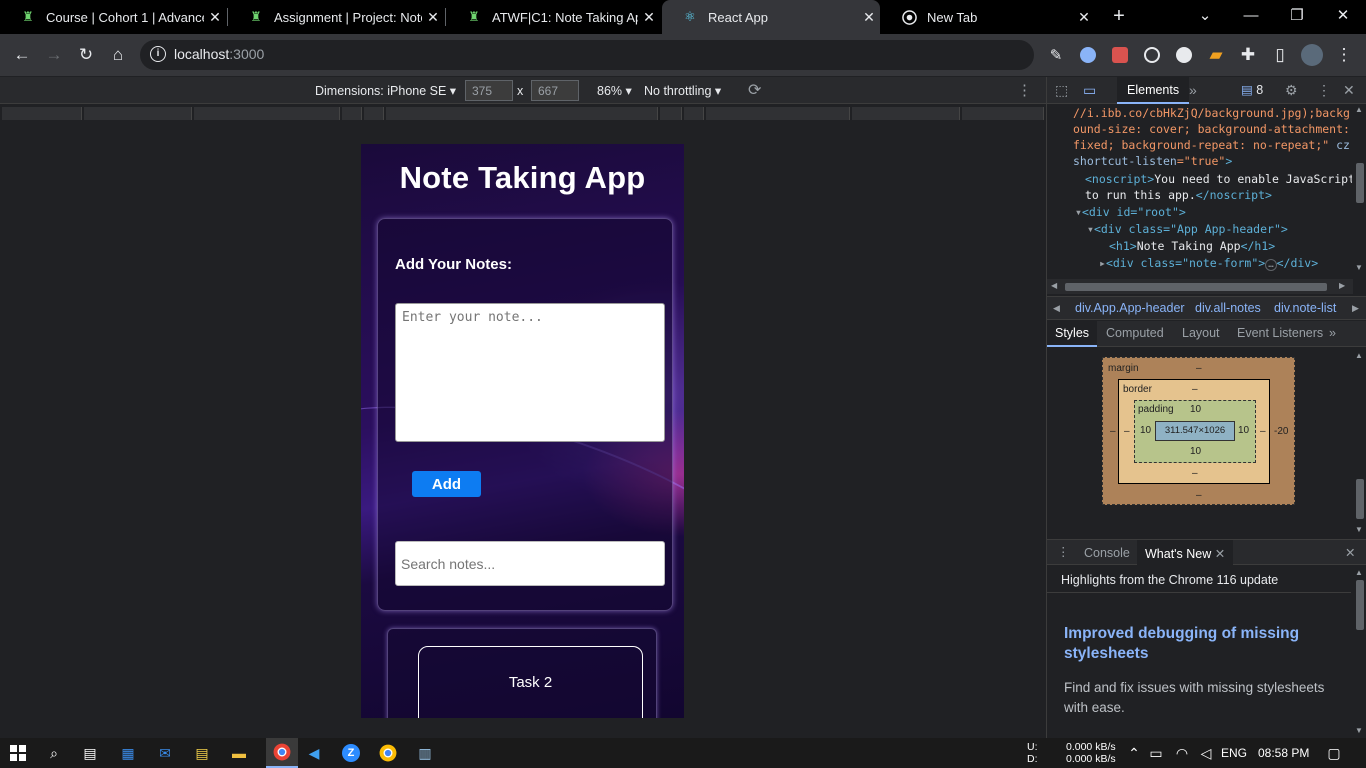 This screenshot has width=1366, height=768. What do you see at coordinates (682, 90) in the screenshot?
I see `throttling-select: No throttling ▾` at bounding box center [682, 90].